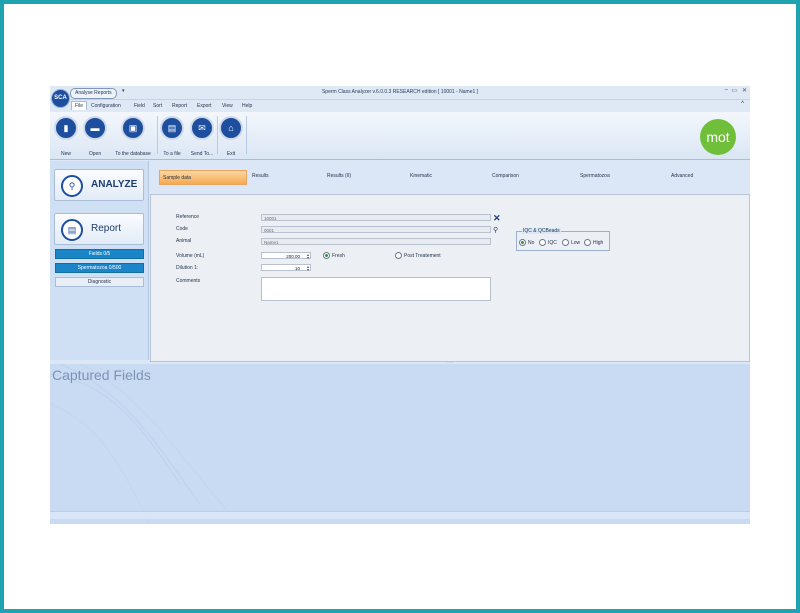 This screenshot has height=613, width=800. What do you see at coordinates (95, 128) in the screenshot?
I see `folder-icon: ▬` at bounding box center [95, 128].